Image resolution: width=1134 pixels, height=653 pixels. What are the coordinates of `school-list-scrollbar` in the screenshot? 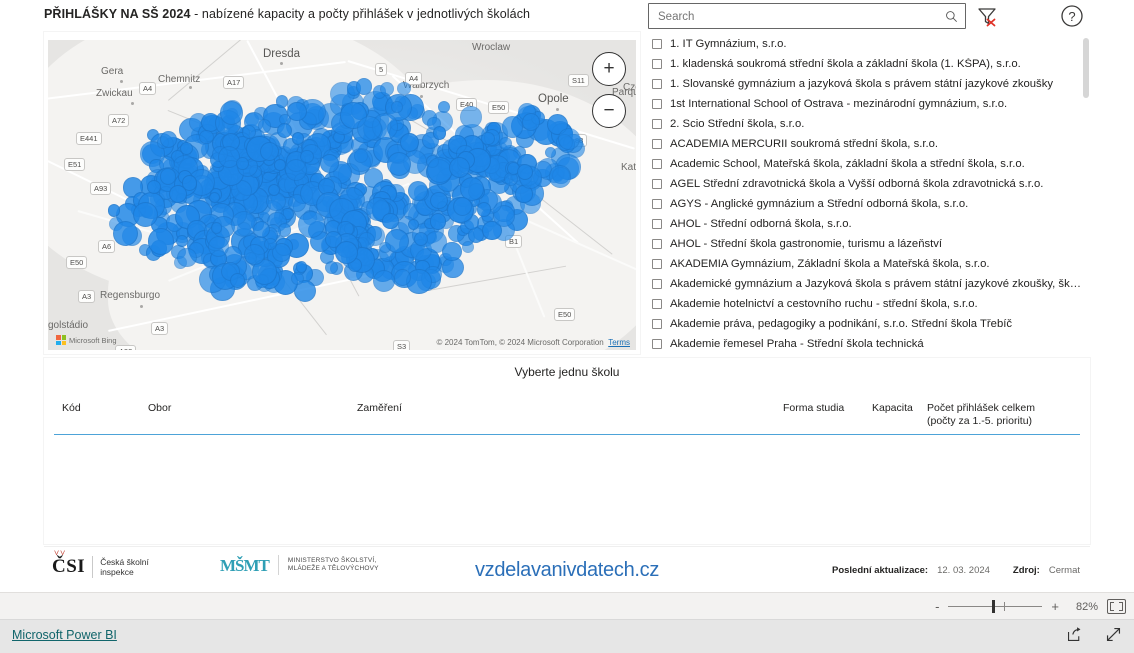 It's located at (1086, 194).